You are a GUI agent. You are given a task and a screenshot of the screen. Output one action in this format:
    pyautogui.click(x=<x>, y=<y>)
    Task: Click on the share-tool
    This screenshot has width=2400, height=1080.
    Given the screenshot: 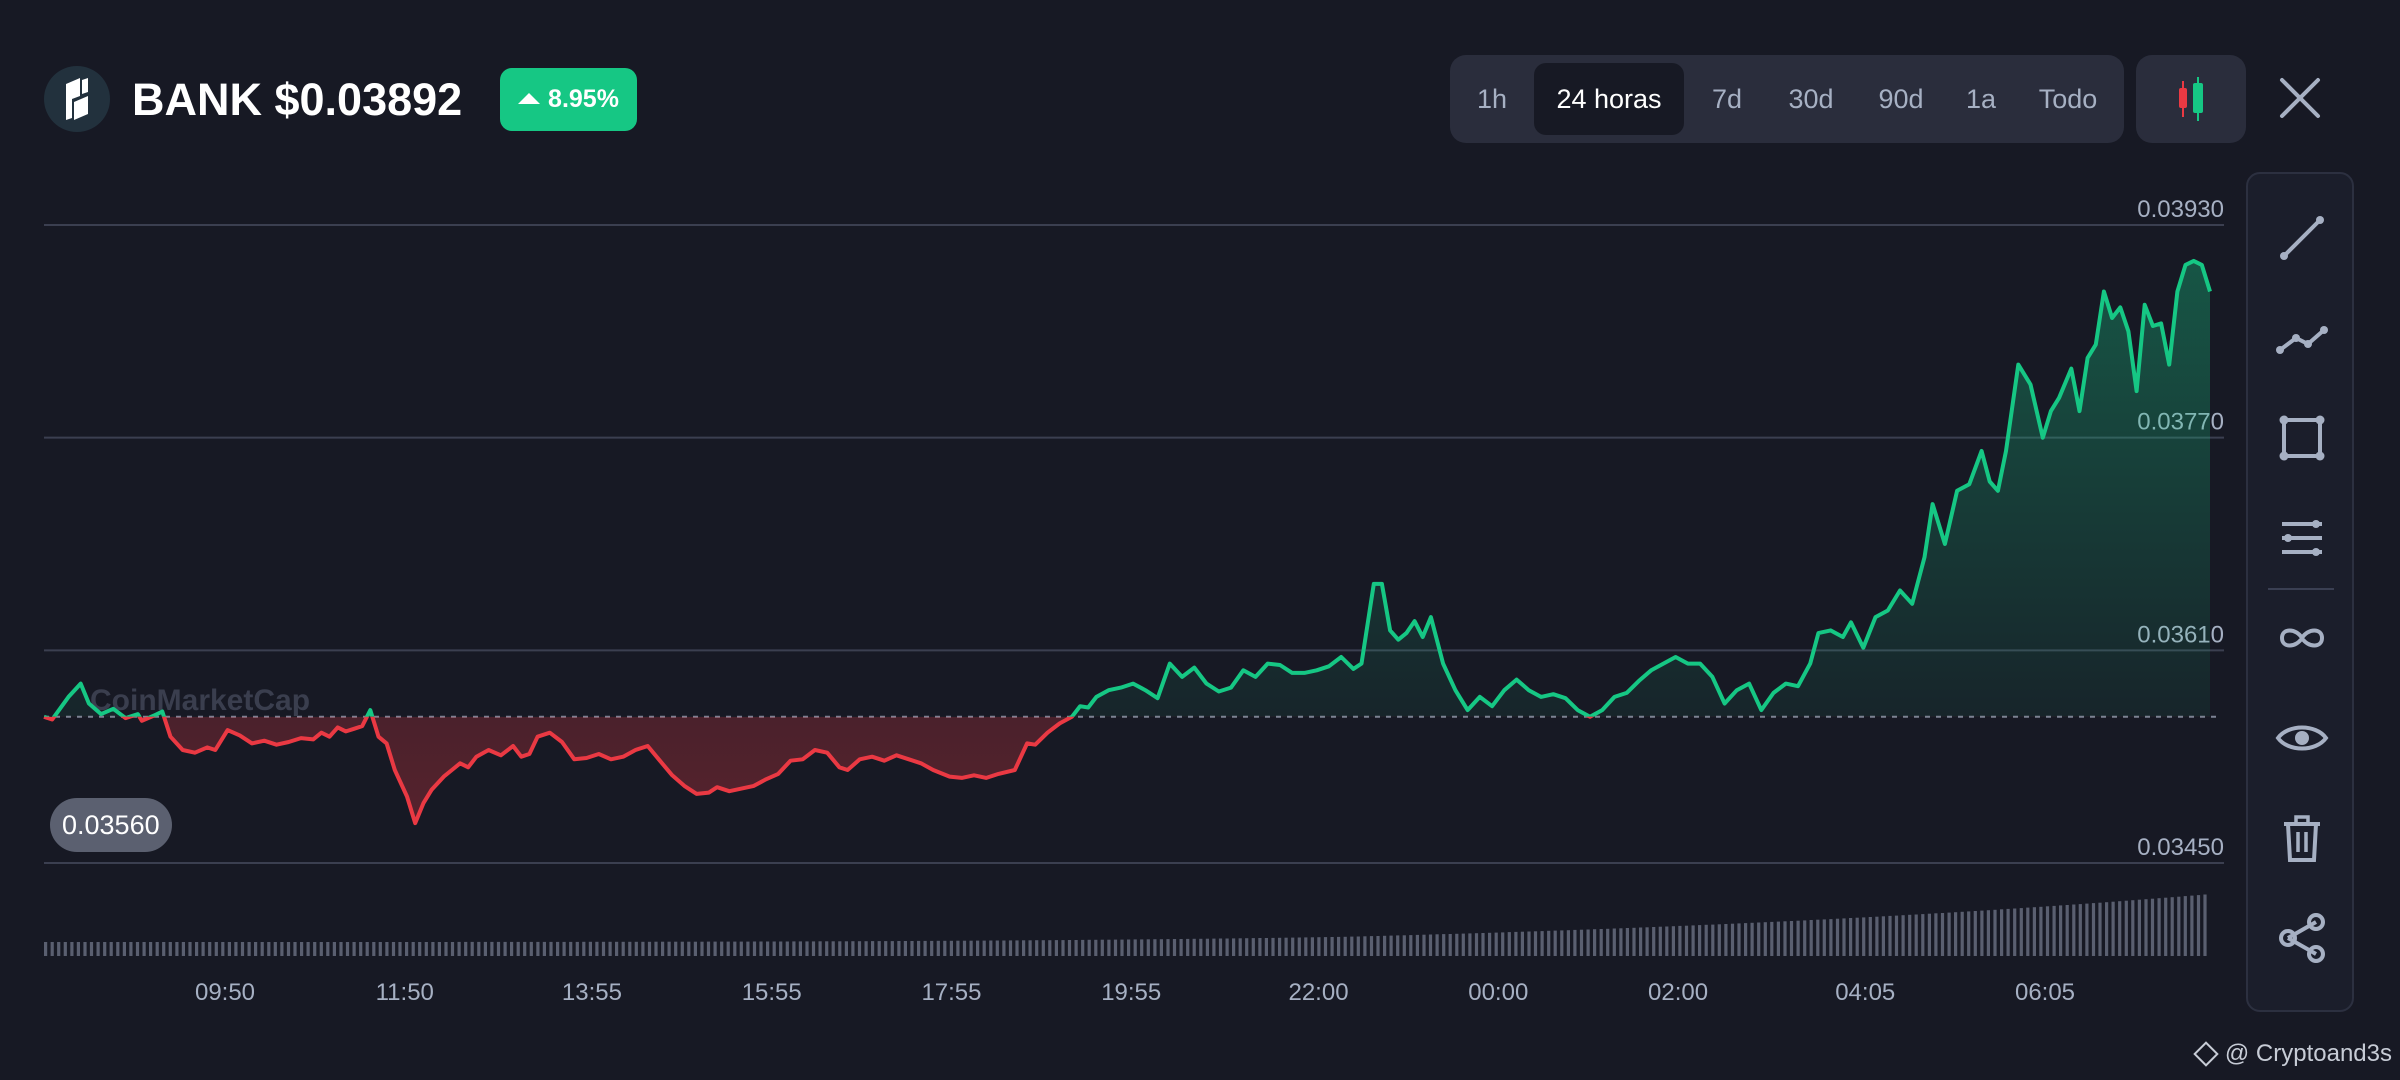 What is the action you would take?
    pyautogui.click(x=2302, y=938)
    